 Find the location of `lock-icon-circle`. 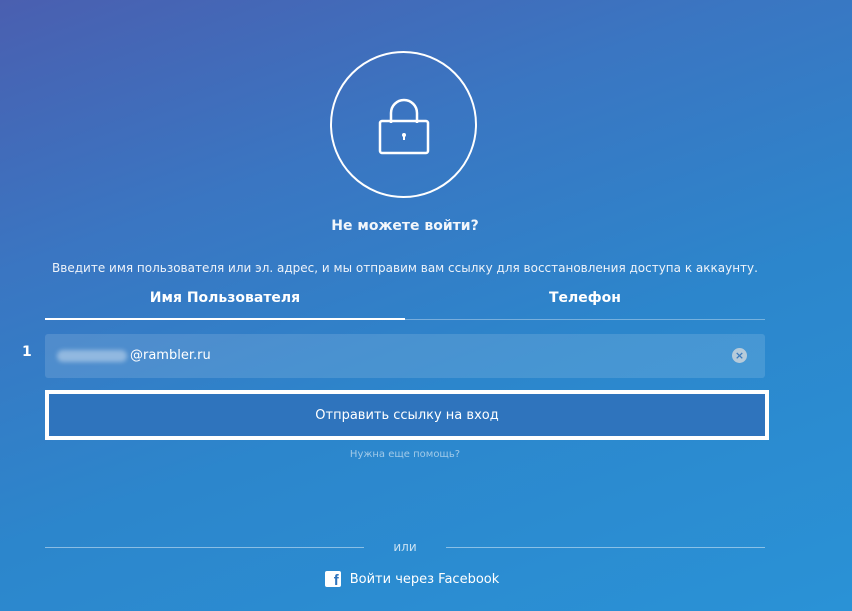

lock-icon-circle is located at coordinates (403, 124).